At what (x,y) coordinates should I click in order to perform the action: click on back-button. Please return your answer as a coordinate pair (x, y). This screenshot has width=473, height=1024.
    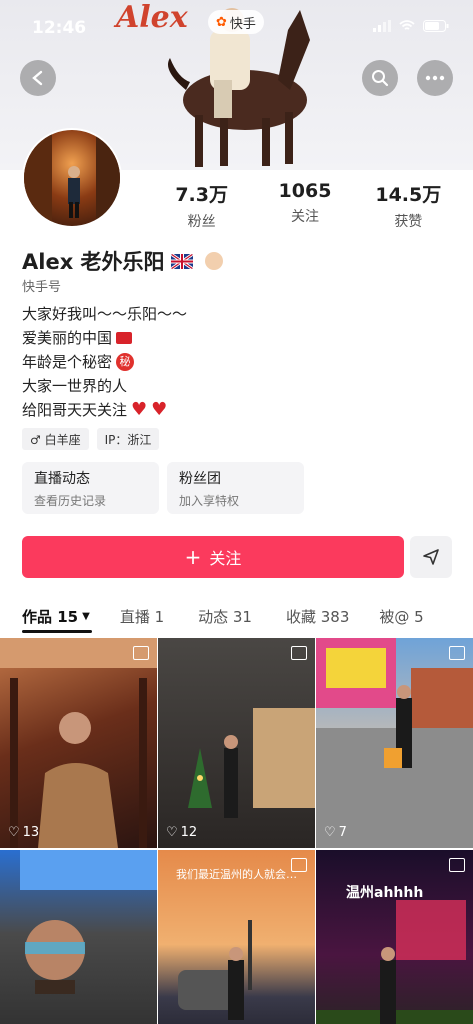
    Looking at the image, I should click on (38, 78).